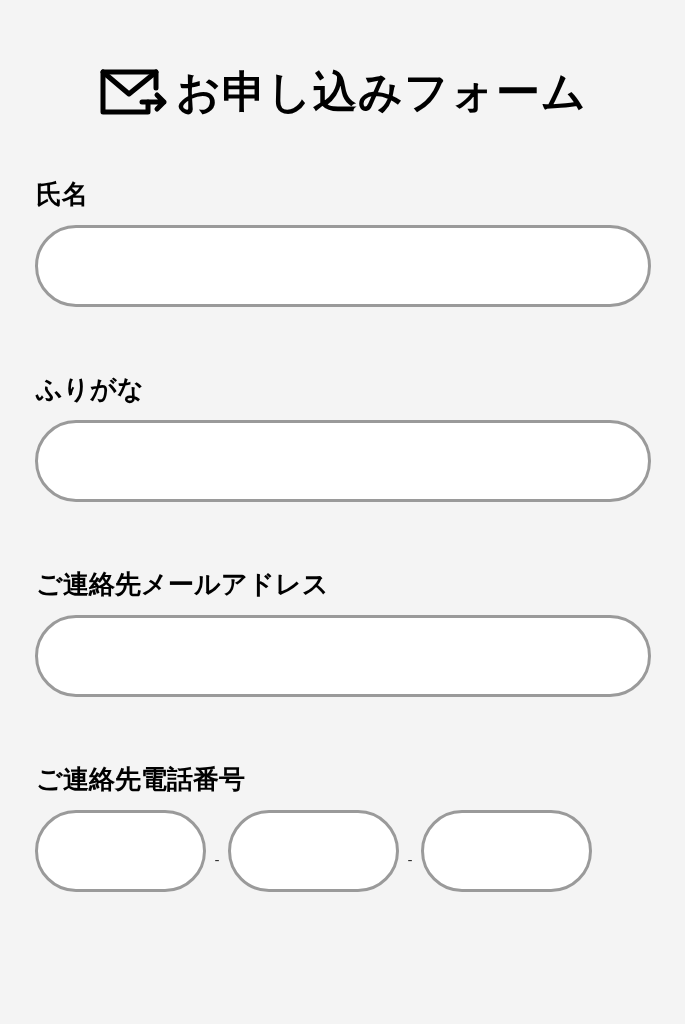 The image size is (685, 1024). I want to click on form-title: お申し込みフォーム, so click(381, 92).